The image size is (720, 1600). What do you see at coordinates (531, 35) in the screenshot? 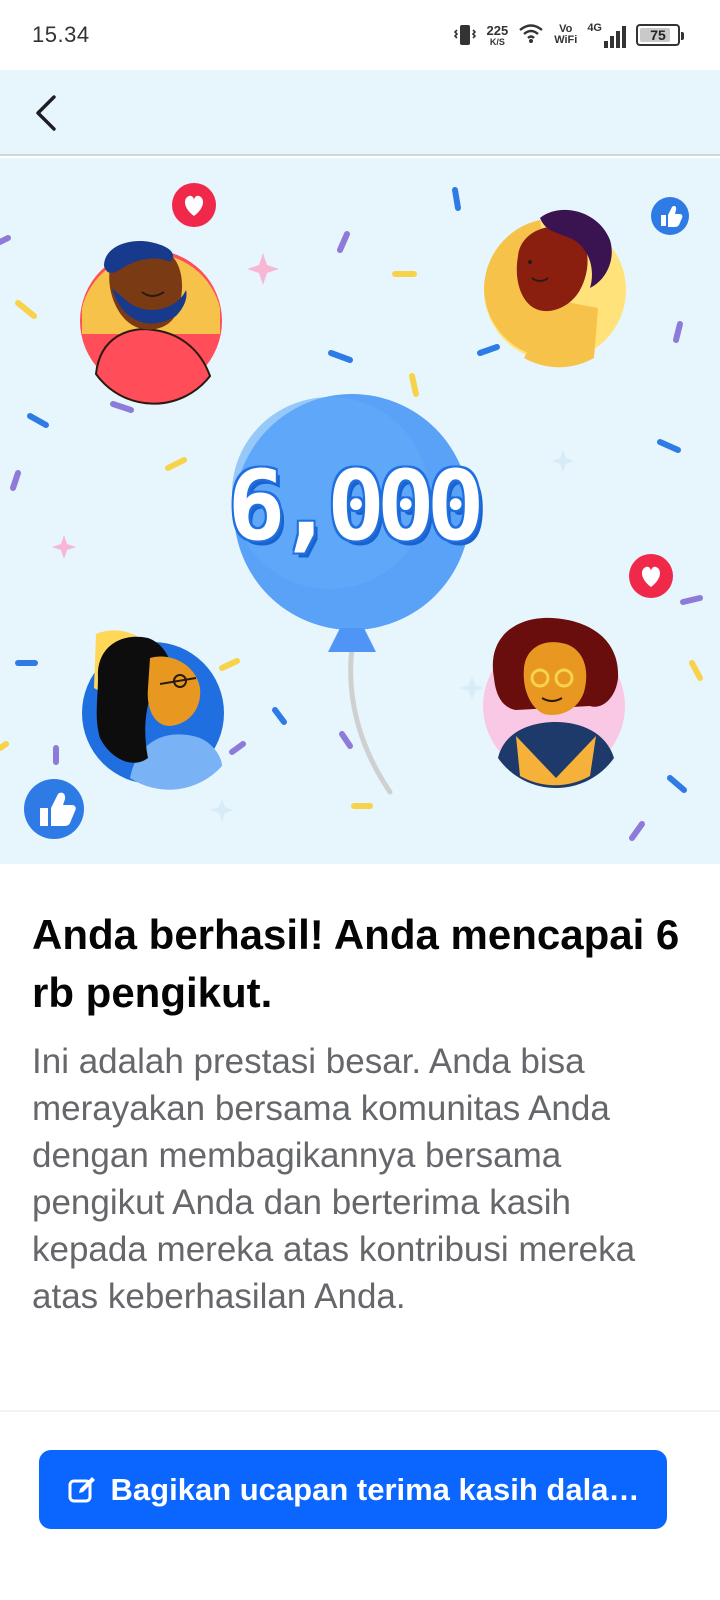
I see `wifi-icon` at bounding box center [531, 35].